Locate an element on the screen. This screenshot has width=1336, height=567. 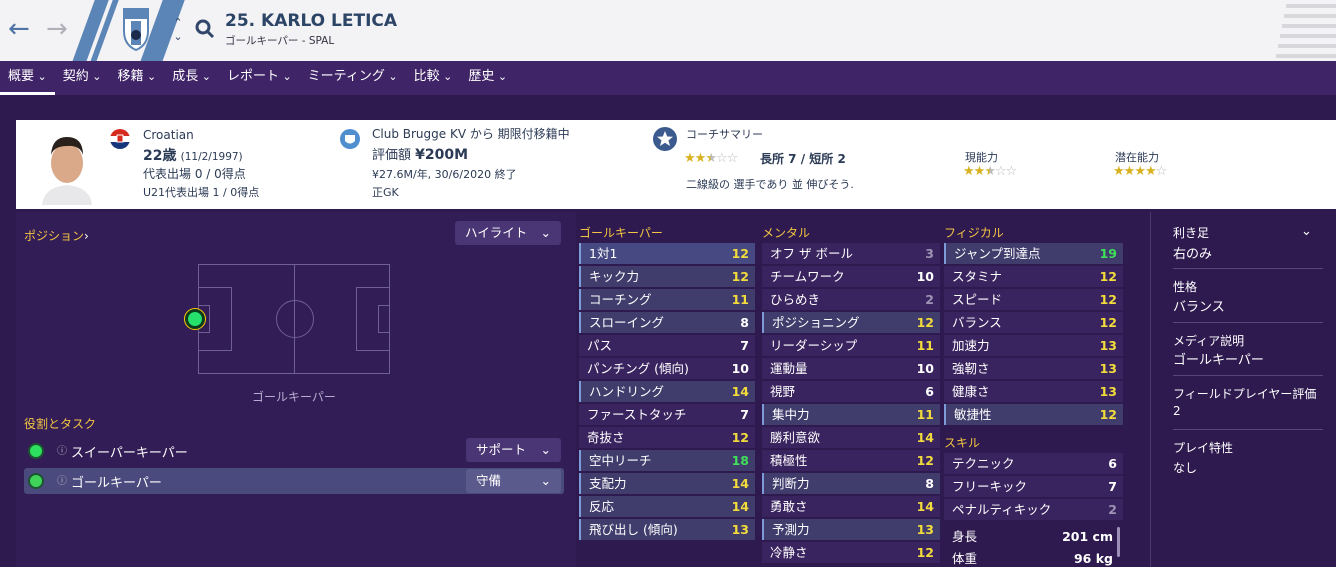
attribute-row: コーチング 11 is located at coordinates (667, 299).